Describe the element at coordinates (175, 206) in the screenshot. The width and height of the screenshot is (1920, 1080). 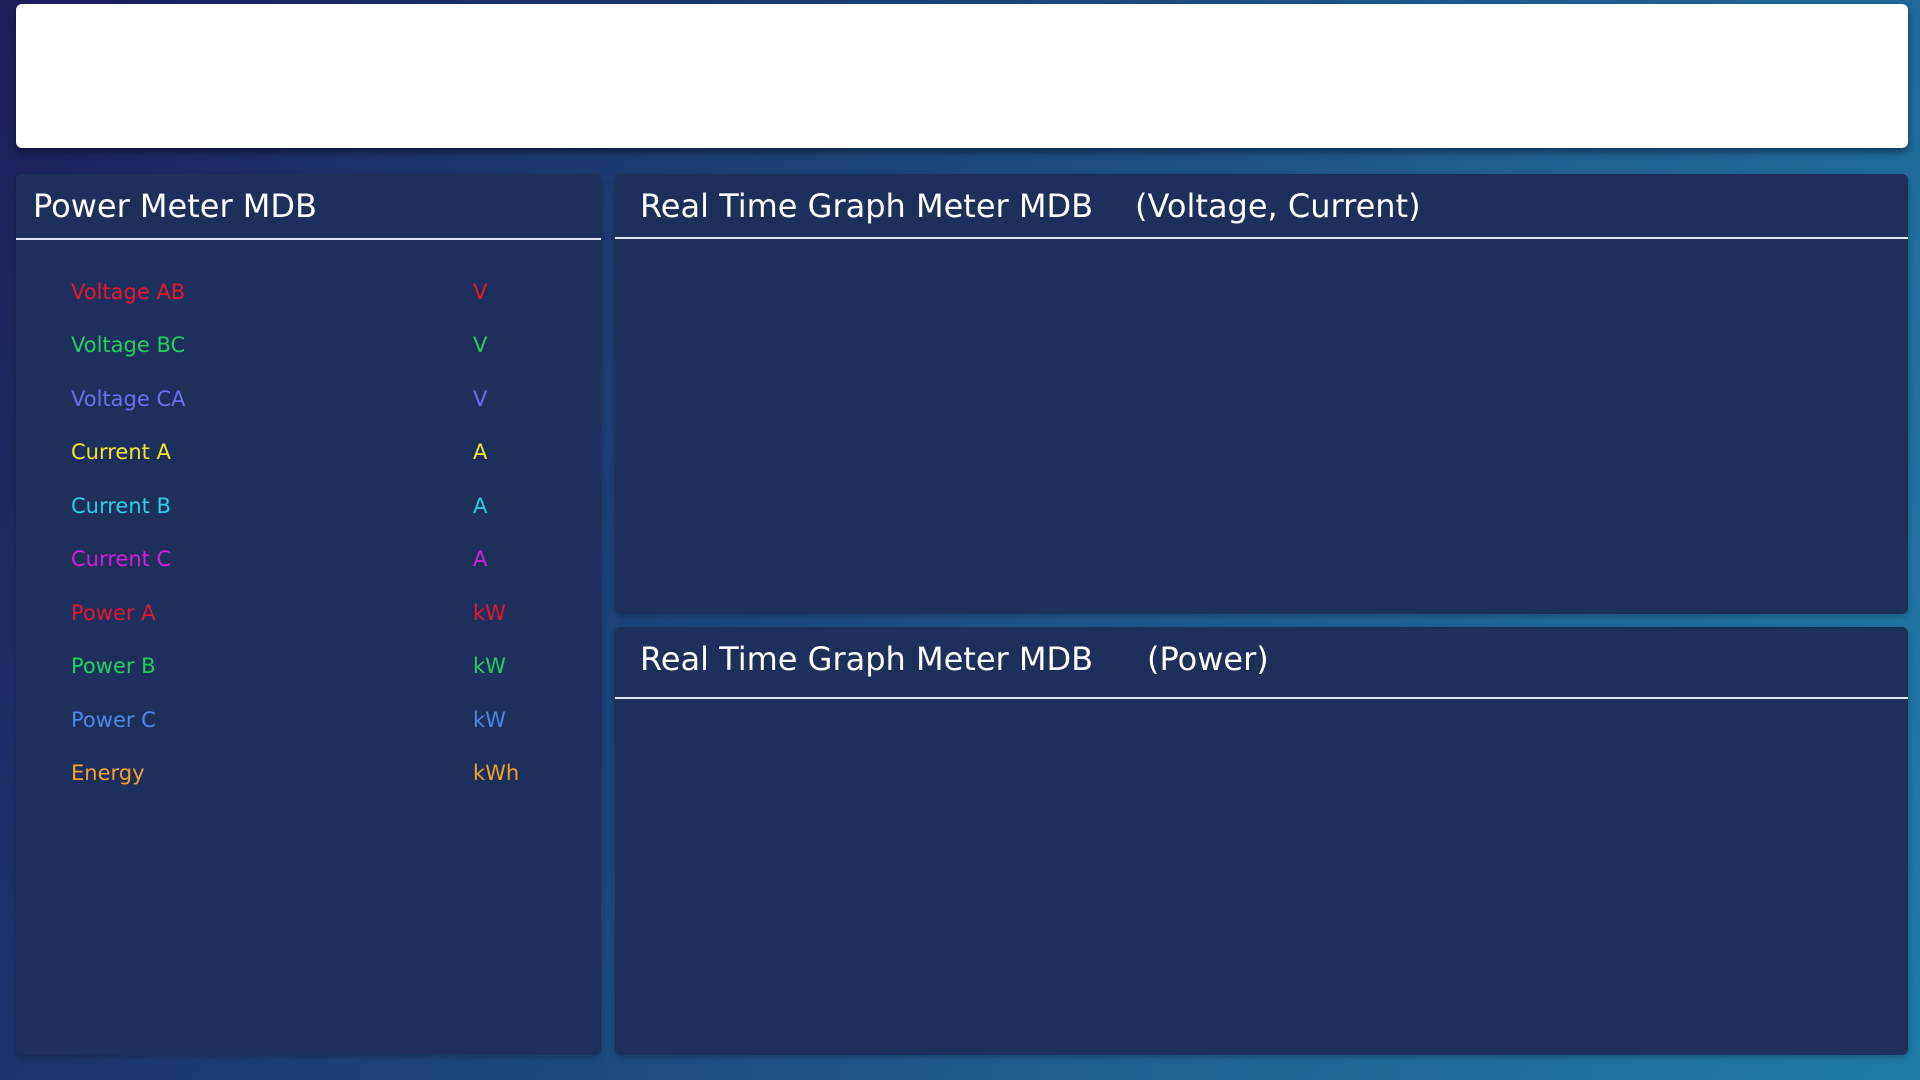
I see `power-meter-title: Power Meter MDB` at that location.